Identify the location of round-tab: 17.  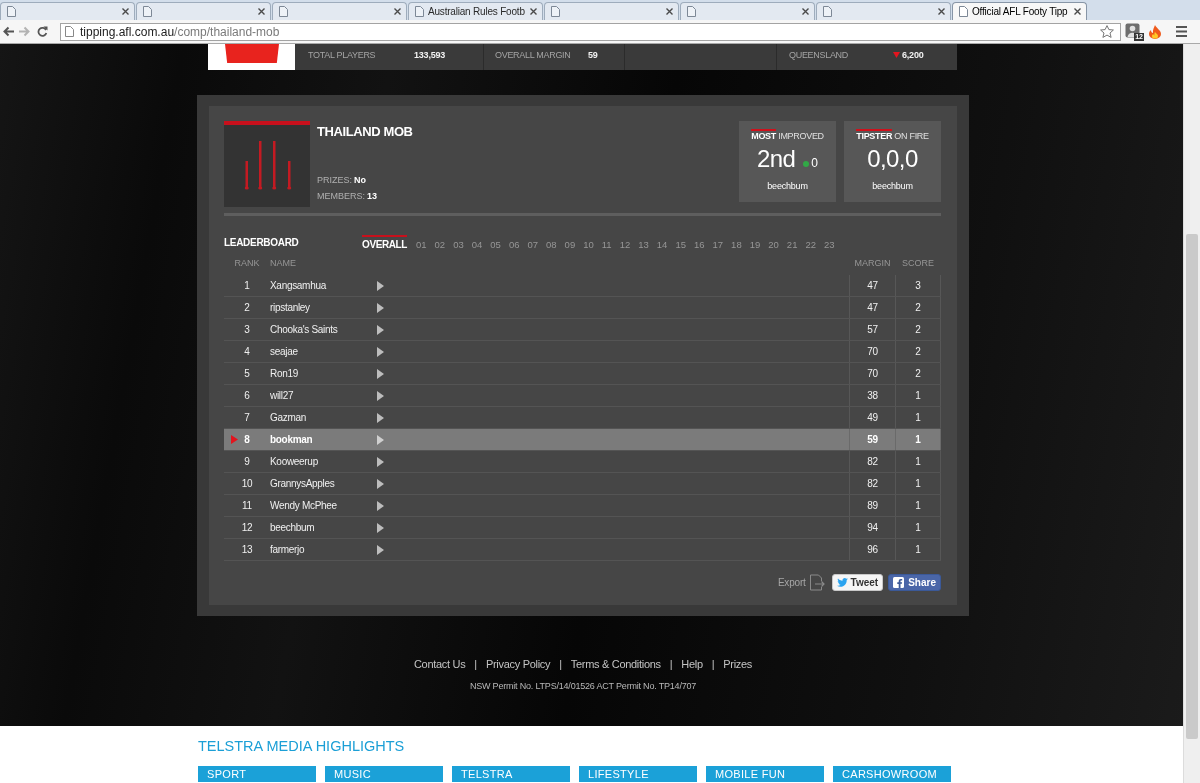
(718, 242).